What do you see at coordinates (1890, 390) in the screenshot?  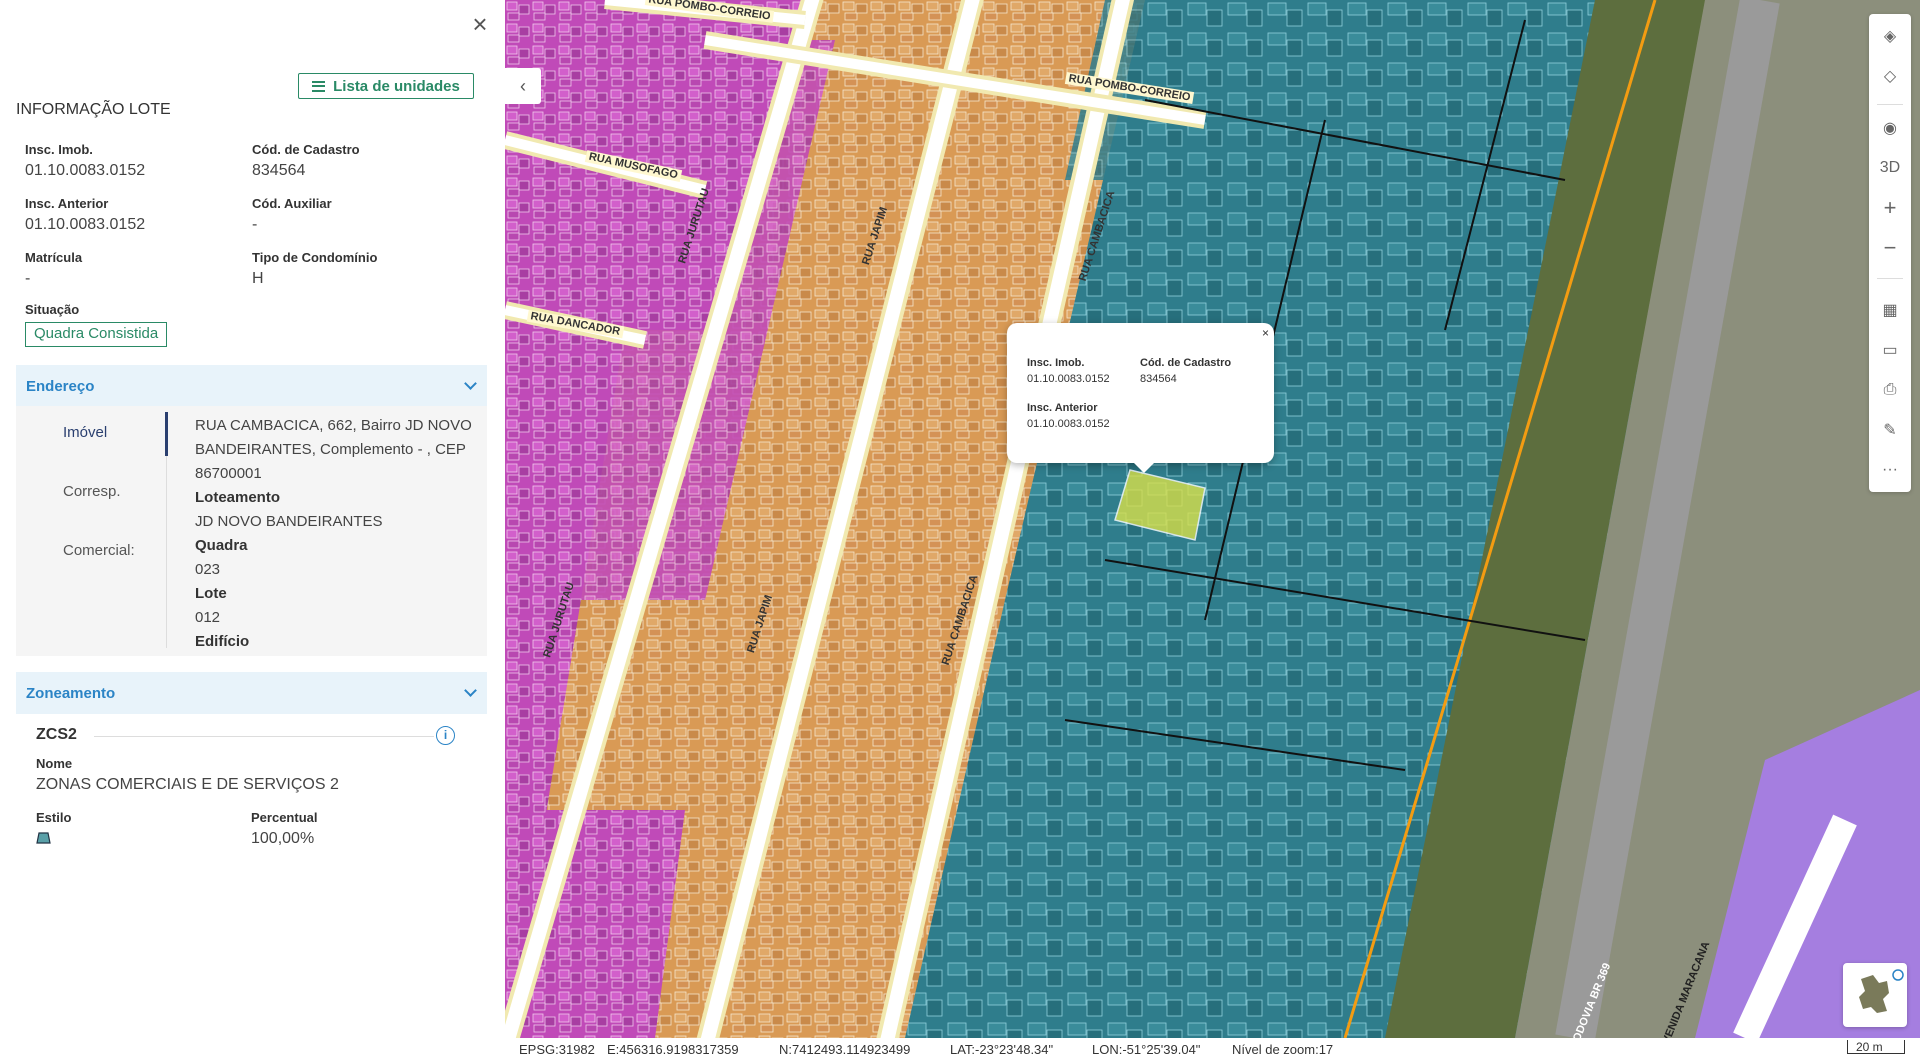 I see `print-icon: ⎙` at bounding box center [1890, 390].